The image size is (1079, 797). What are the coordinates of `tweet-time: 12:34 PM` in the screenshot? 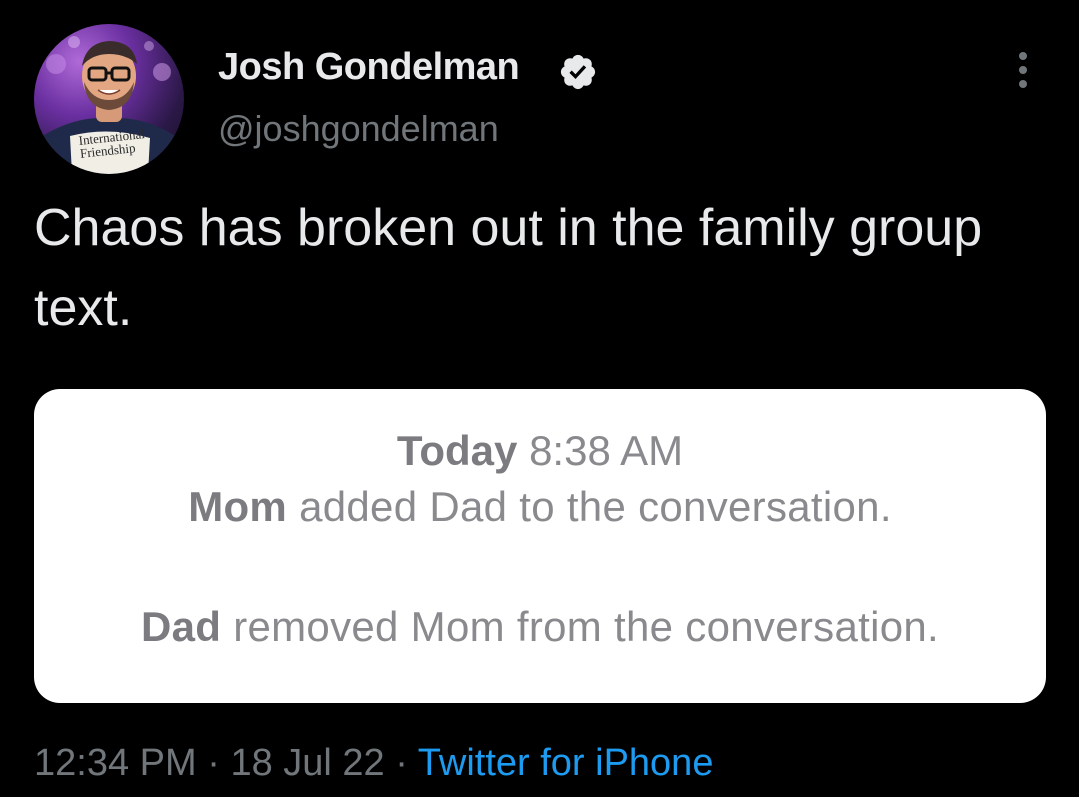 It's located at (115, 763).